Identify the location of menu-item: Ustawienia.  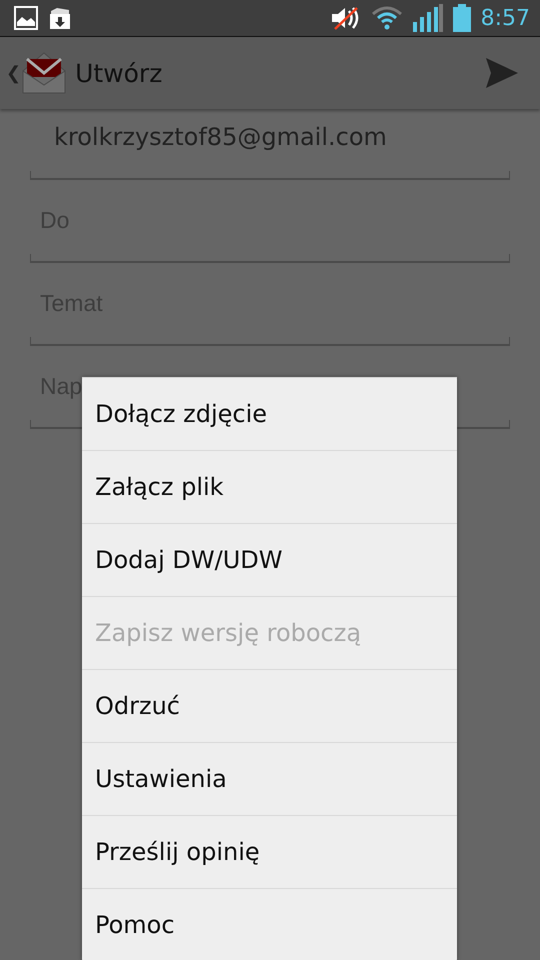
(269, 778).